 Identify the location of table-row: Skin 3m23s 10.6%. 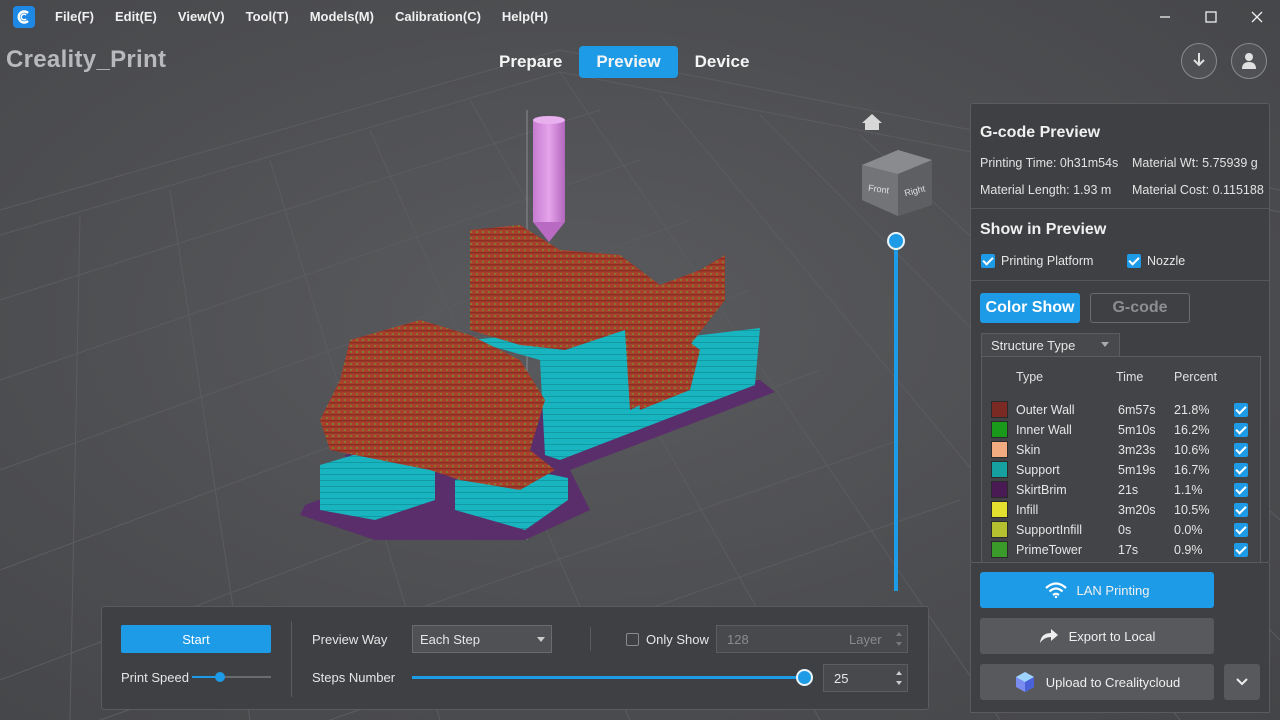
(1122, 450).